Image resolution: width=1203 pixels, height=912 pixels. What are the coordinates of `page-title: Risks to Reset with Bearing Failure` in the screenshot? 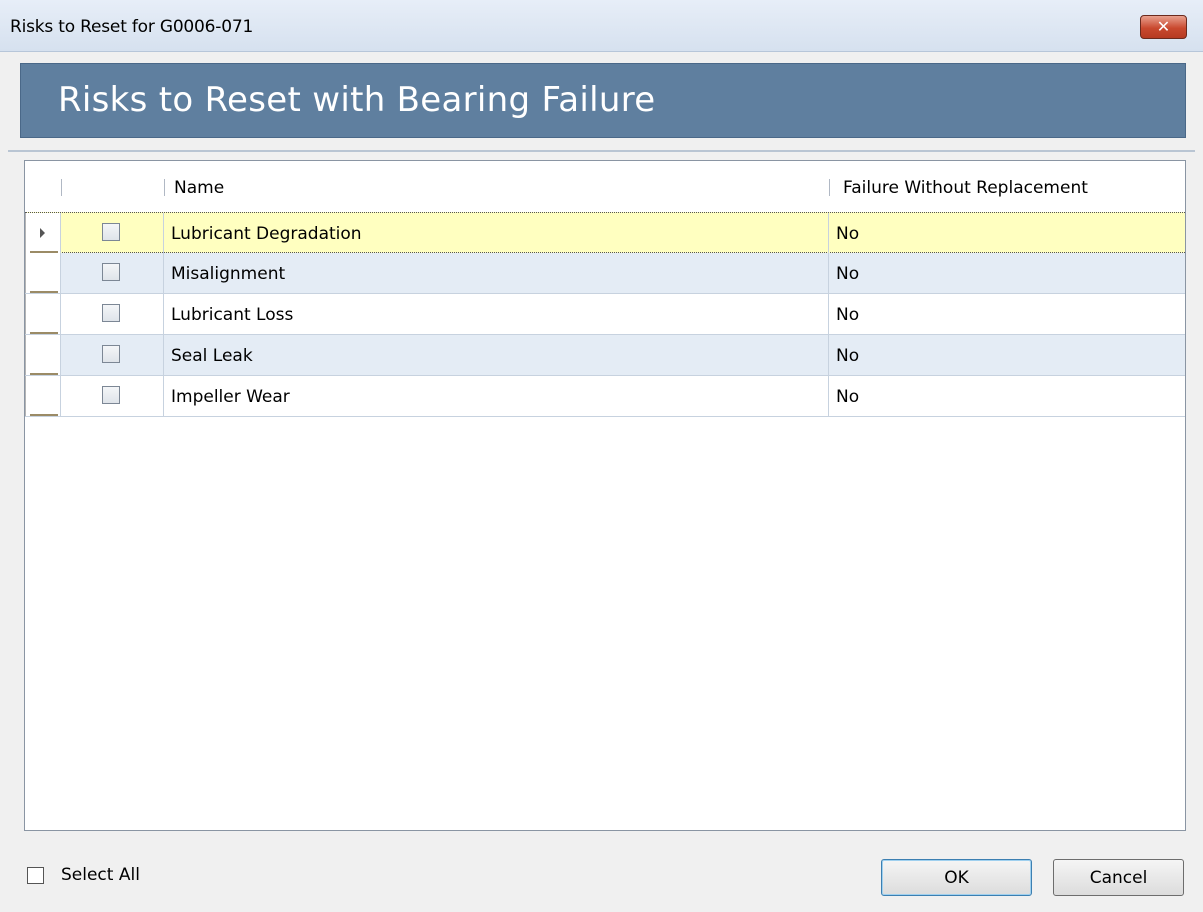 It's located at (357, 100).